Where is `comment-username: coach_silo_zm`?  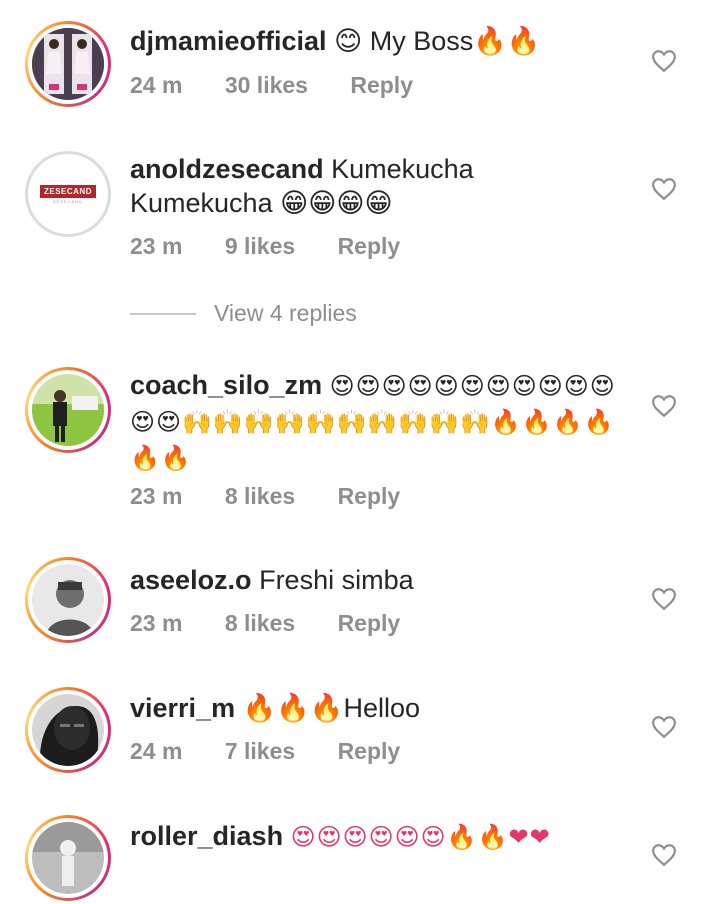
comment-username: coach_silo_zm is located at coordinates (226, 385).